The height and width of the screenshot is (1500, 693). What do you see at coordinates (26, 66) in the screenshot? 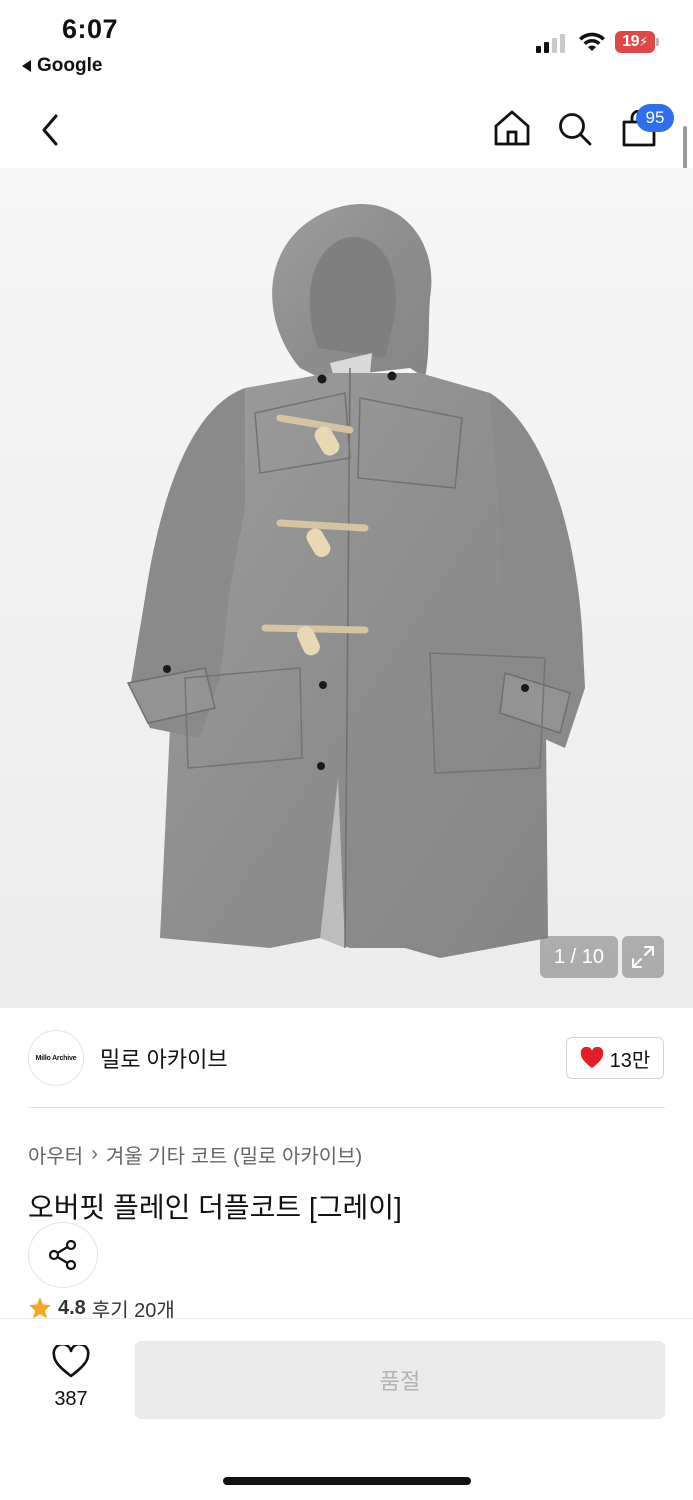
I see `back-triangle-icon` at bounding box center [26, 66].